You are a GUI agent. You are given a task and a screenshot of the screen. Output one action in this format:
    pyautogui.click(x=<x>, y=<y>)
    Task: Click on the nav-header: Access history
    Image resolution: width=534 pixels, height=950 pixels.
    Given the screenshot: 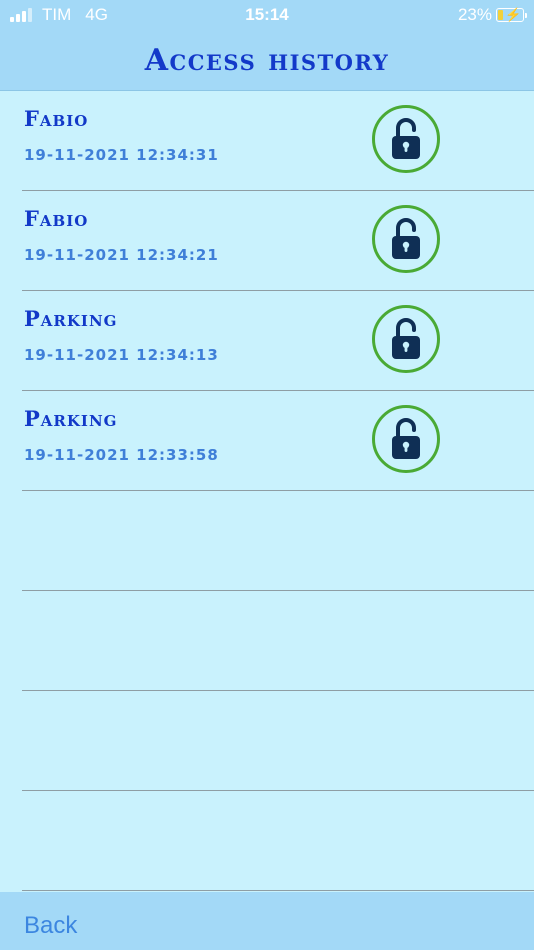 What is the action you would take?
    pyautogui.click(x=267, y=60)
    